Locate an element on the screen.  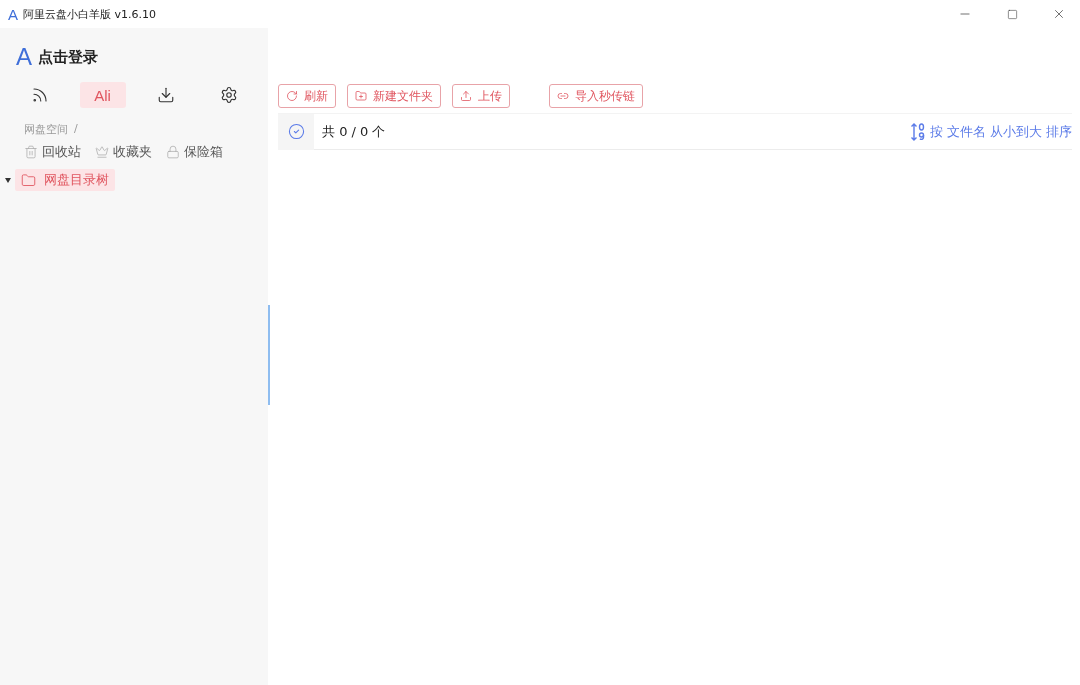
select-all-button is located at coordinates (296, 131).